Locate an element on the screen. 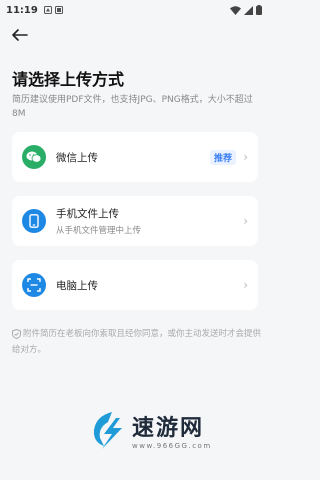  wechat-upload-label: 微信上传 is located at coordinates (77, 157).